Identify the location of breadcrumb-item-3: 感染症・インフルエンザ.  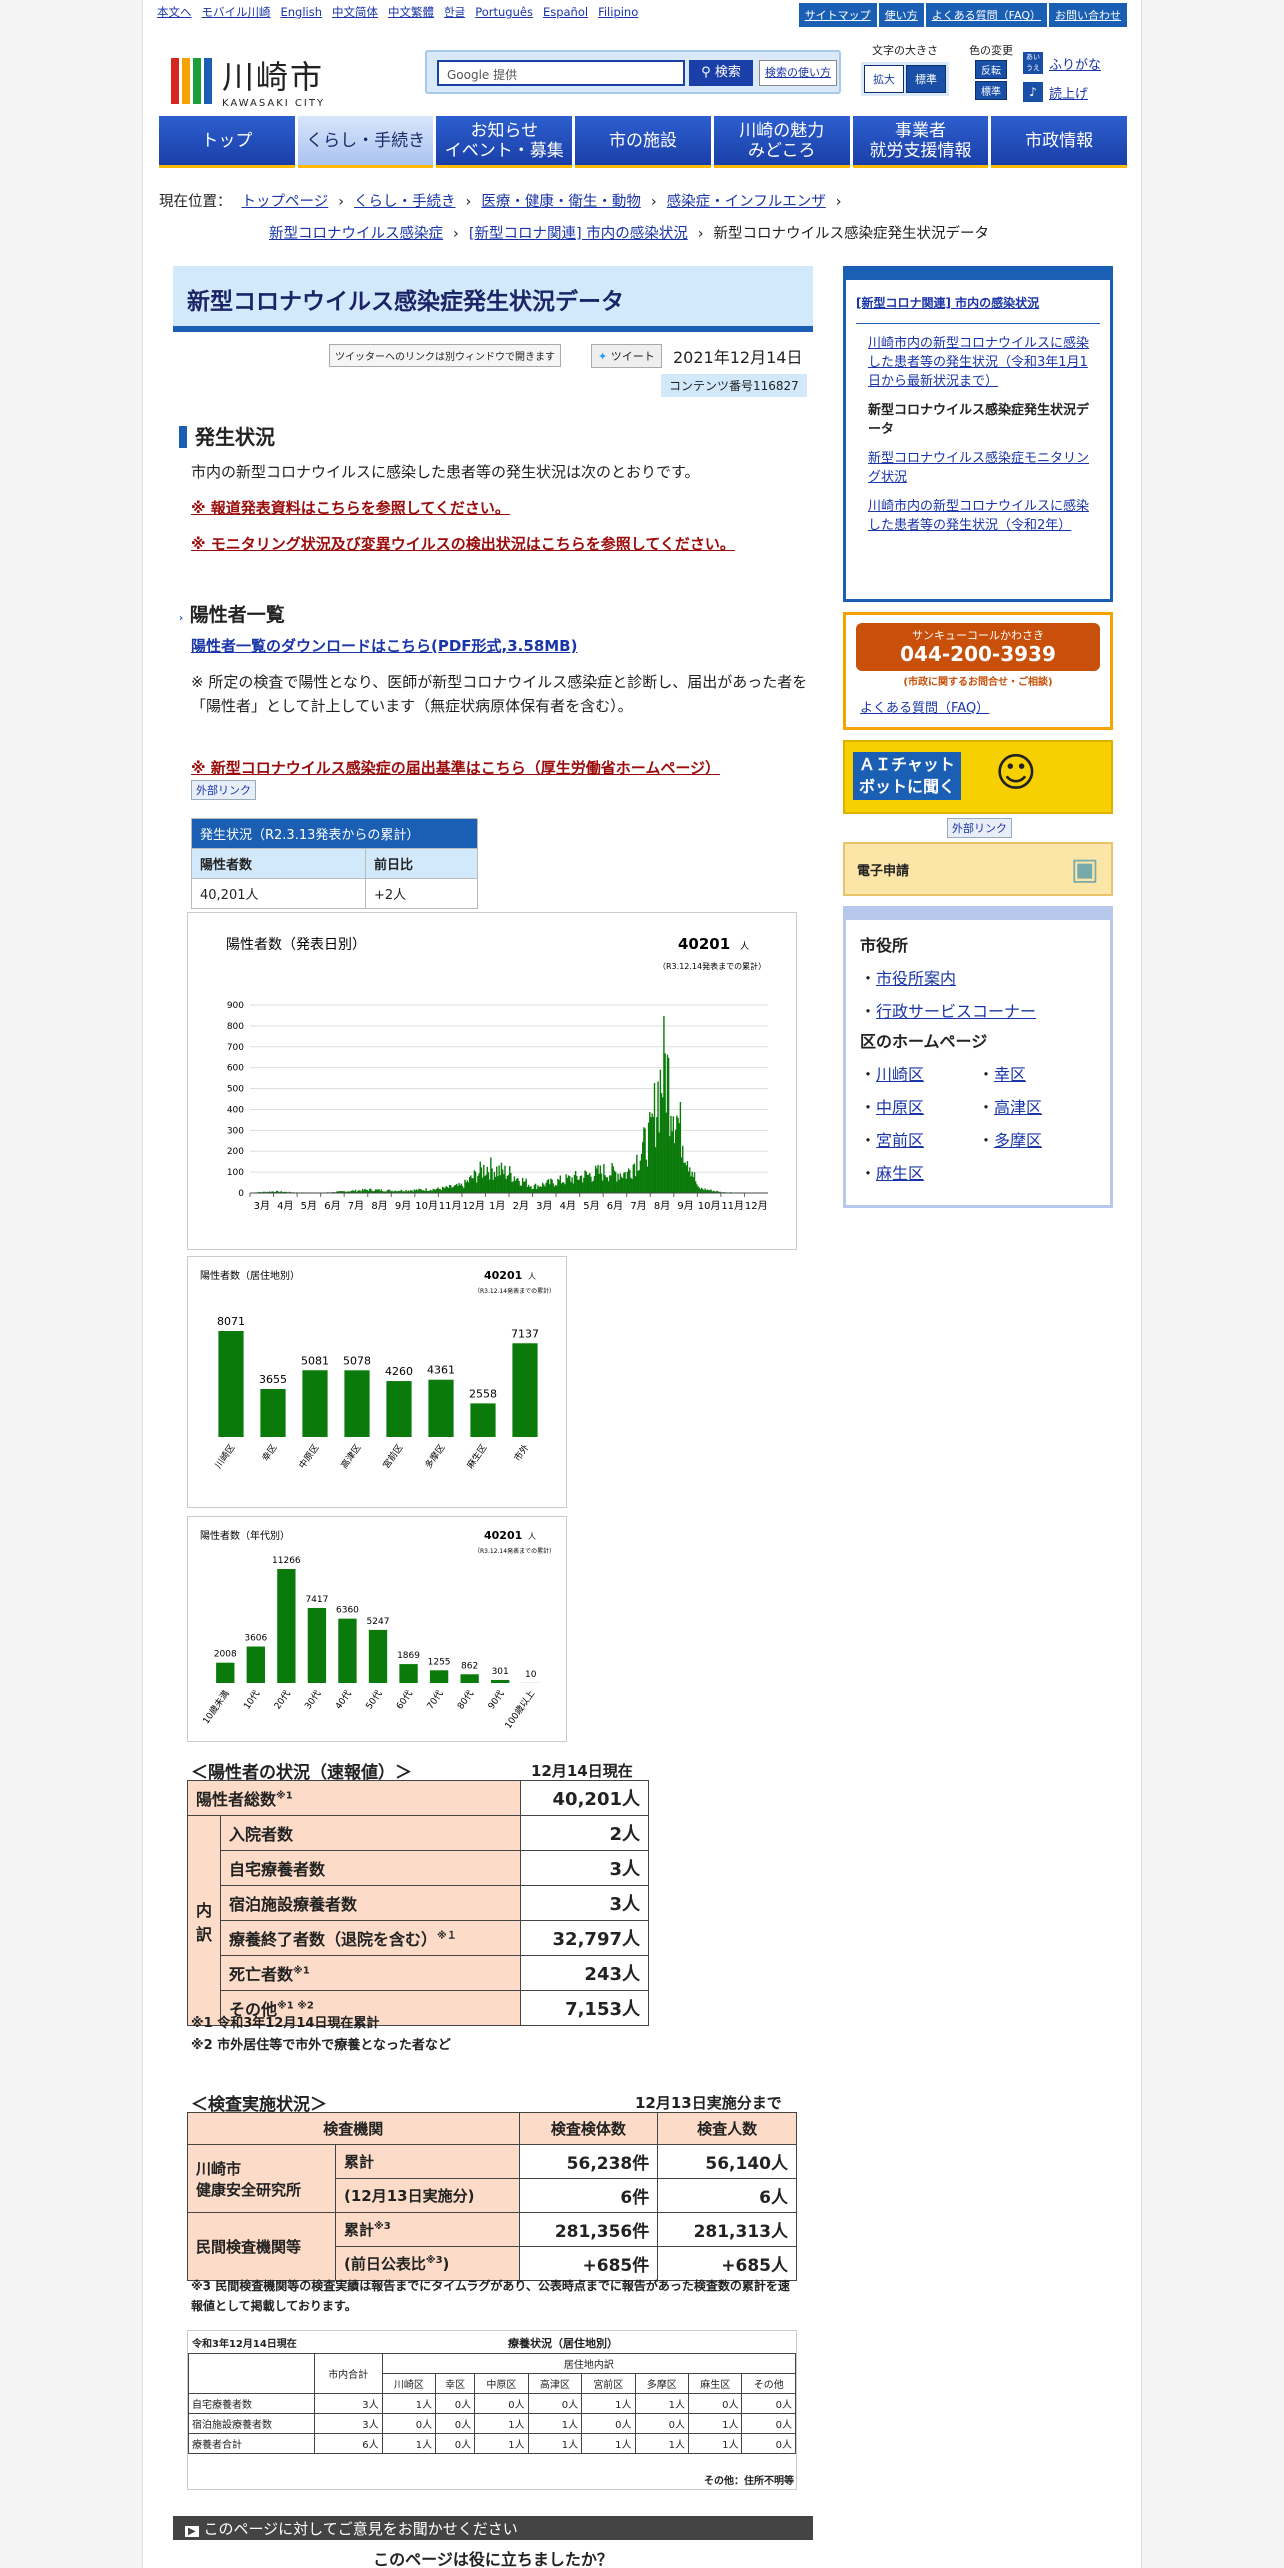
(746, 202).